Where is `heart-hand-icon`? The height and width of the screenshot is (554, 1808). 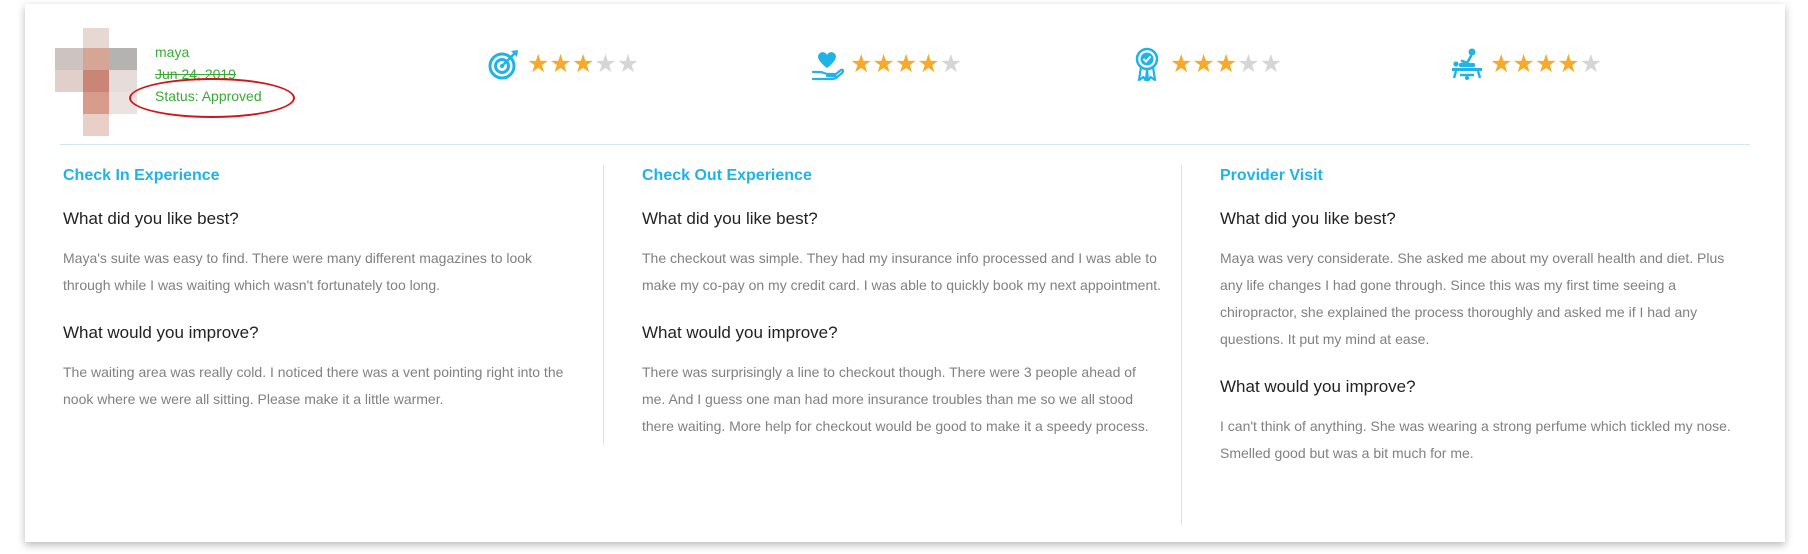
heart-hand-icon is located at coordinates (827, 66).